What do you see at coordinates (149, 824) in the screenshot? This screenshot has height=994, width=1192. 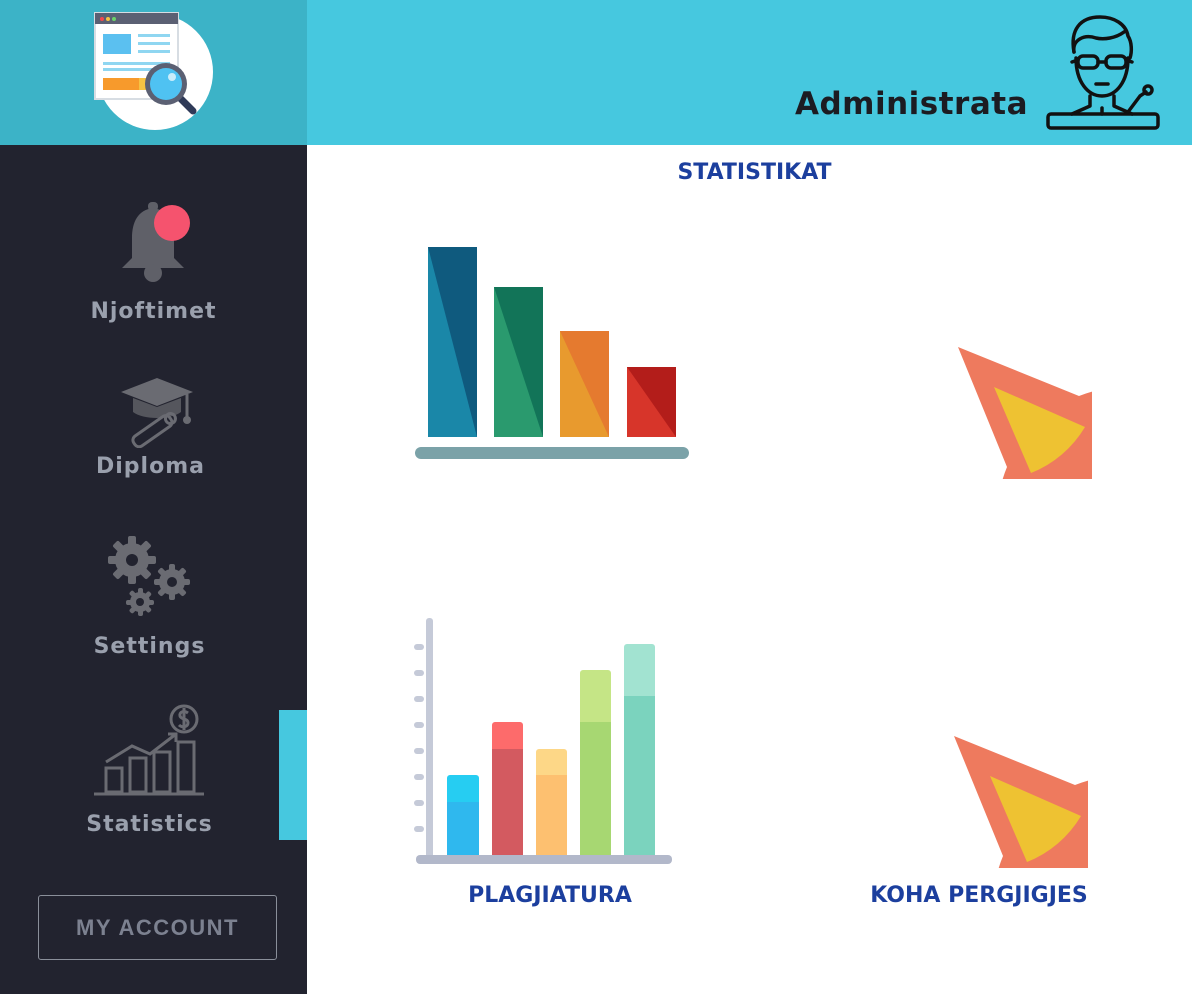 I see `sidebar-item-label: Statistics` at bounding box center [149, 824].